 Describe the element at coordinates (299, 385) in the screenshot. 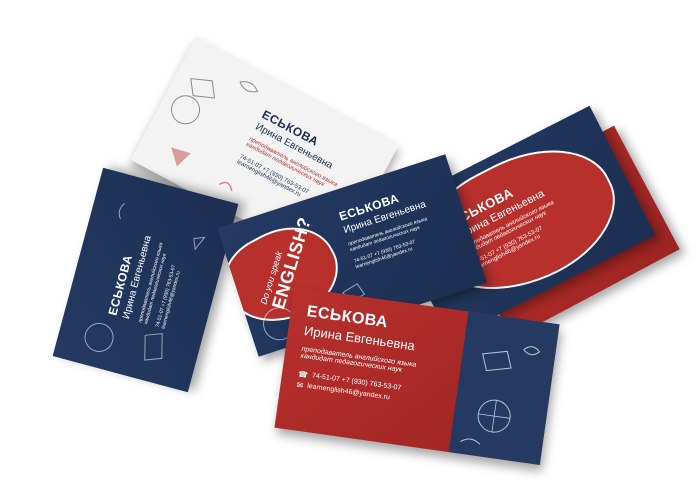

I see `email-icon: ✉` at that location.